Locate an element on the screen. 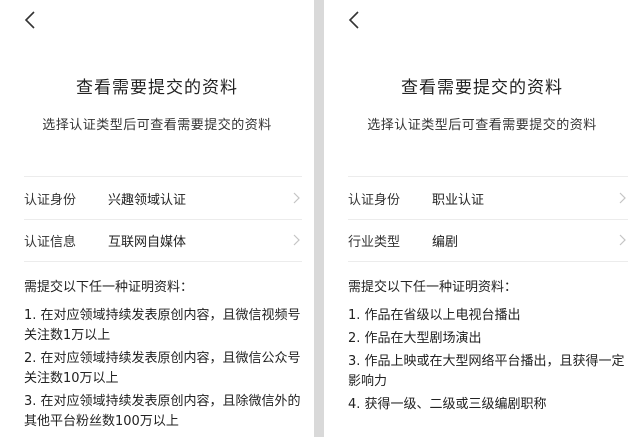 The width and height of the screenshot is (640, 437). row-value: 兴趣领域认证 is located at coordinates (147, 200).